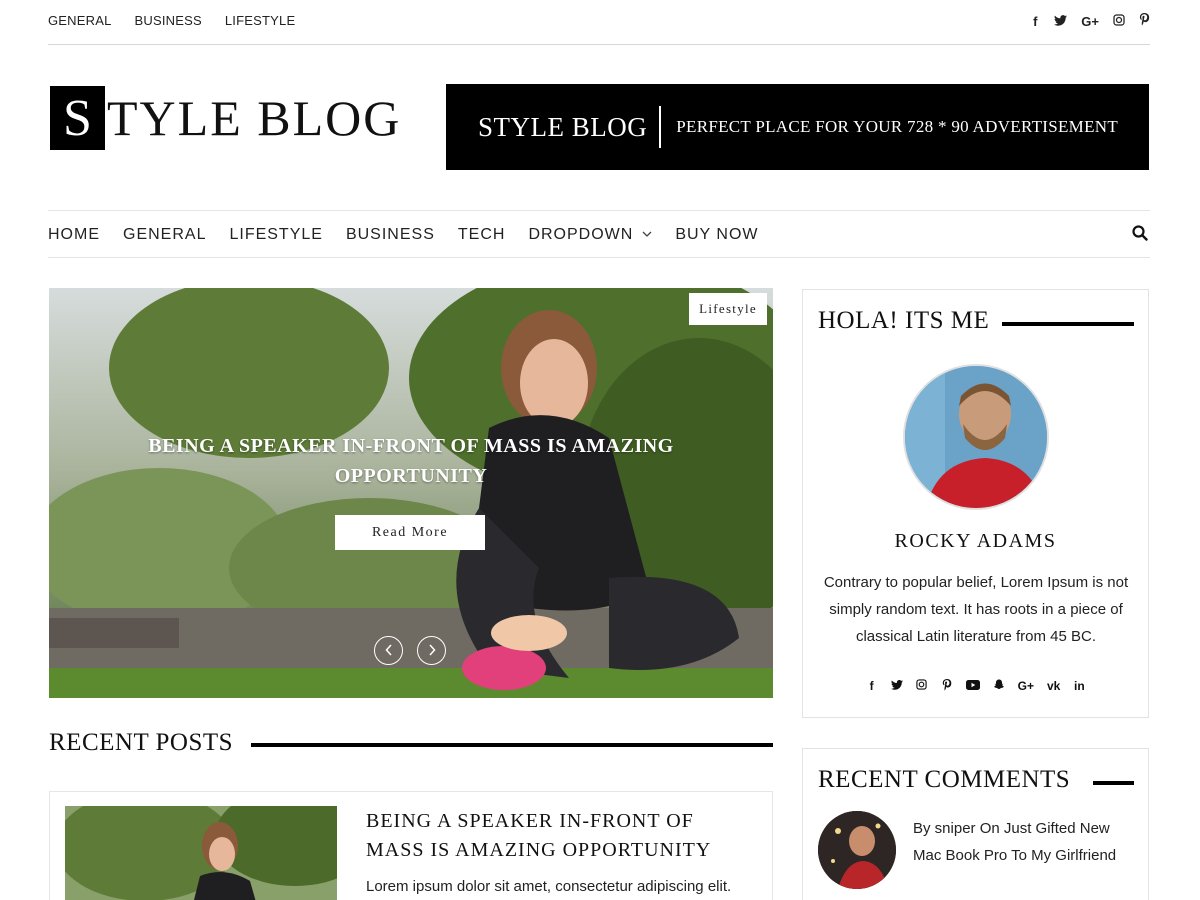  Describe the element at coordinates (904, 320) in the screenshot. I see `about-widget-heading: HOLA! ITS ME` at that location.